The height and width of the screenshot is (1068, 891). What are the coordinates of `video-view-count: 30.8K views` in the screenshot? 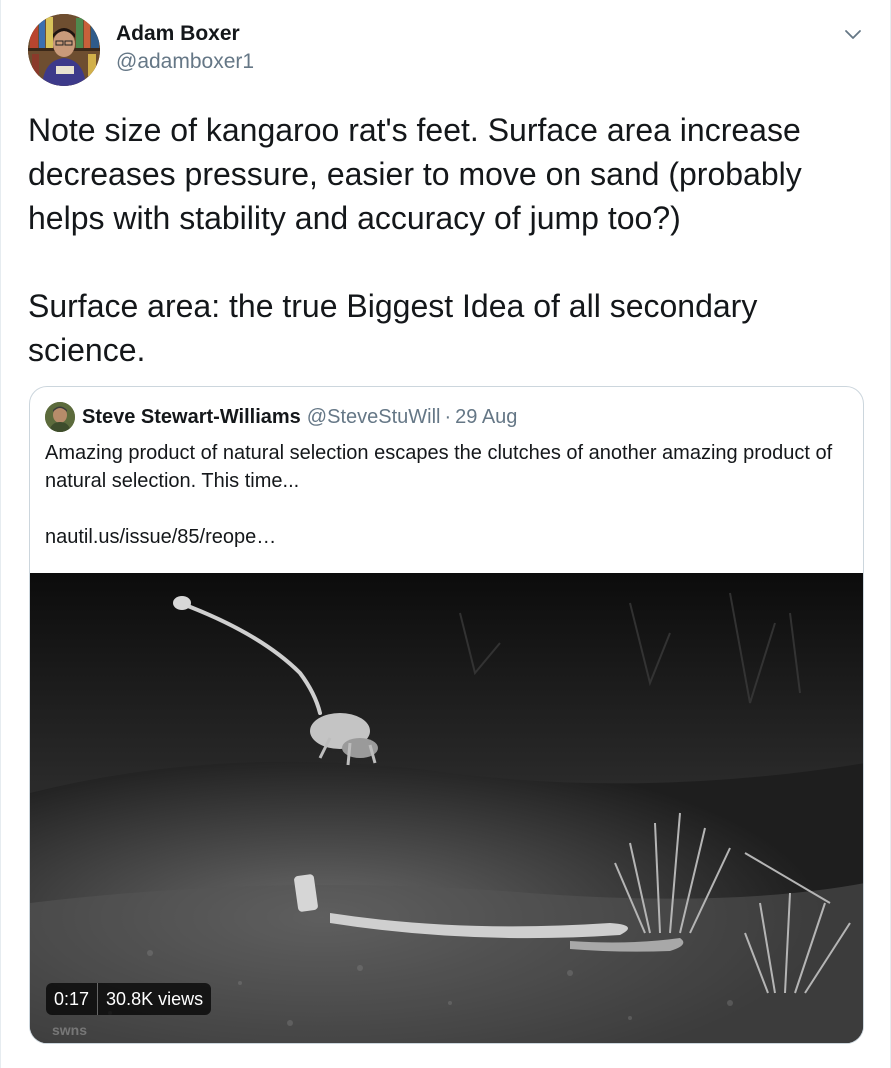 It's located at (155, 999).